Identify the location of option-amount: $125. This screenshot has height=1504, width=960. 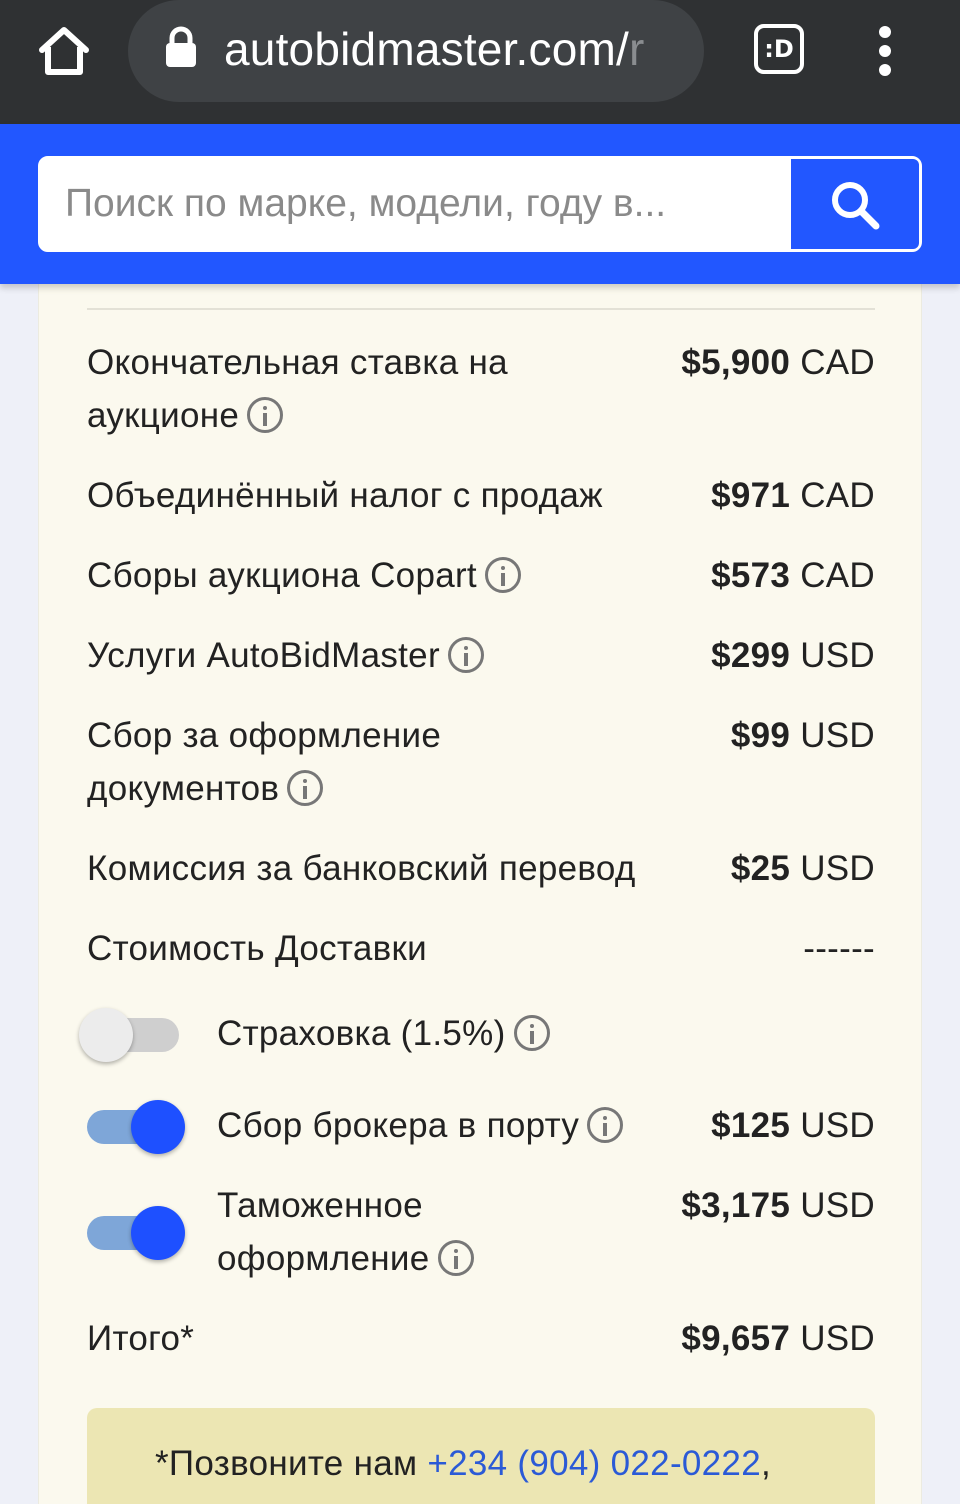
(751, 1125).